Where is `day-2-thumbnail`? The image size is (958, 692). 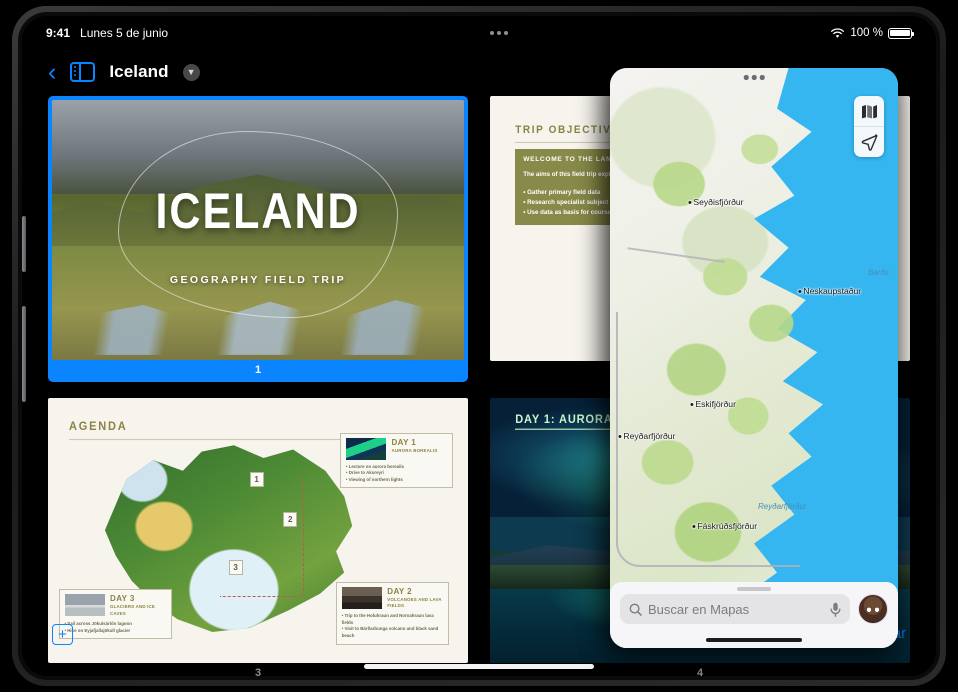 day-2-thumbnail is located at coordinates (362, 597).